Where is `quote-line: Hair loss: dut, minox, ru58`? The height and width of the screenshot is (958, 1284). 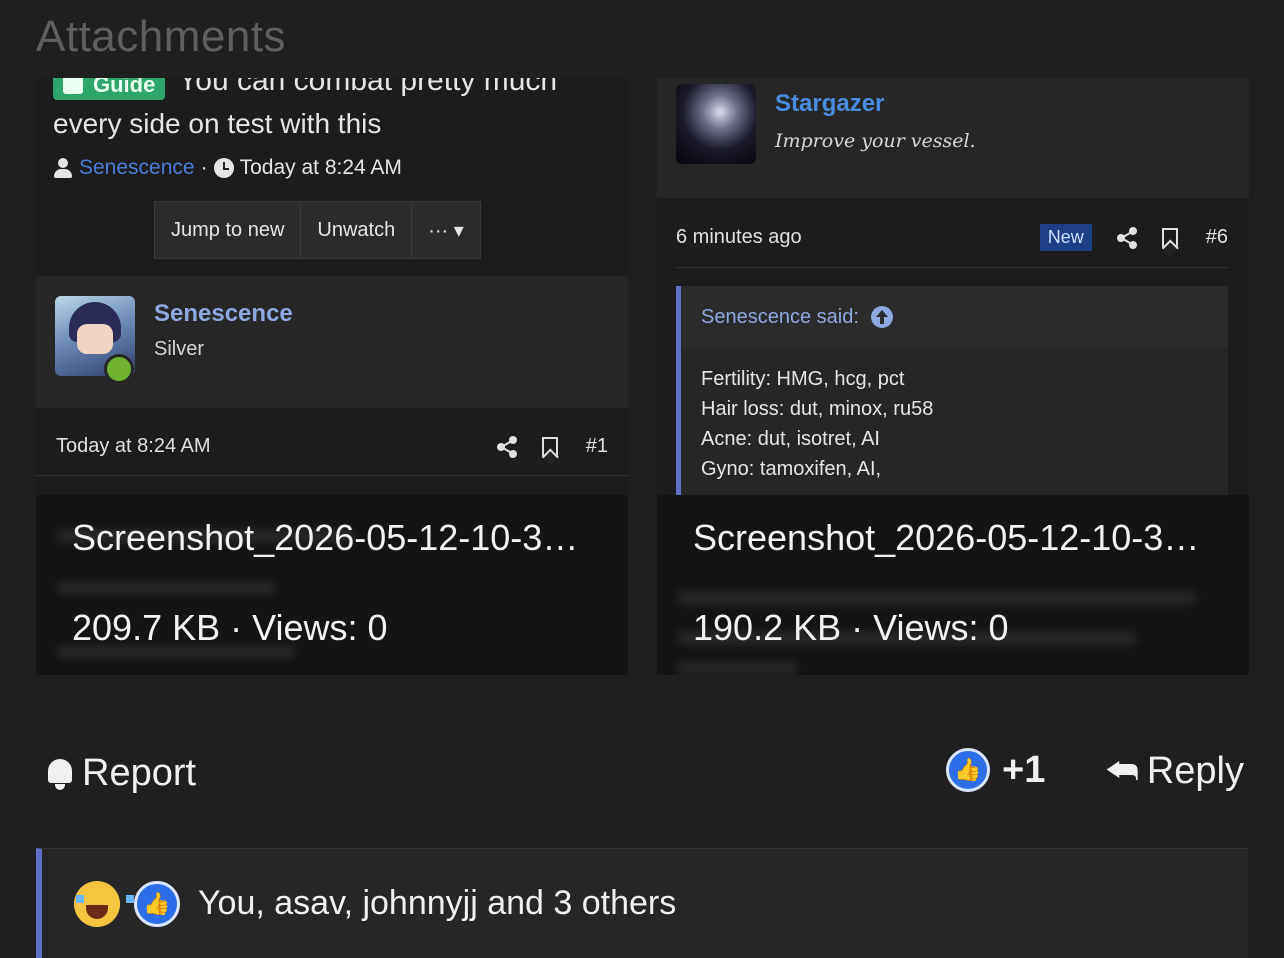
quote-line: Hair loss: dut, minox, ru58 is located at coordinates (817, 409).